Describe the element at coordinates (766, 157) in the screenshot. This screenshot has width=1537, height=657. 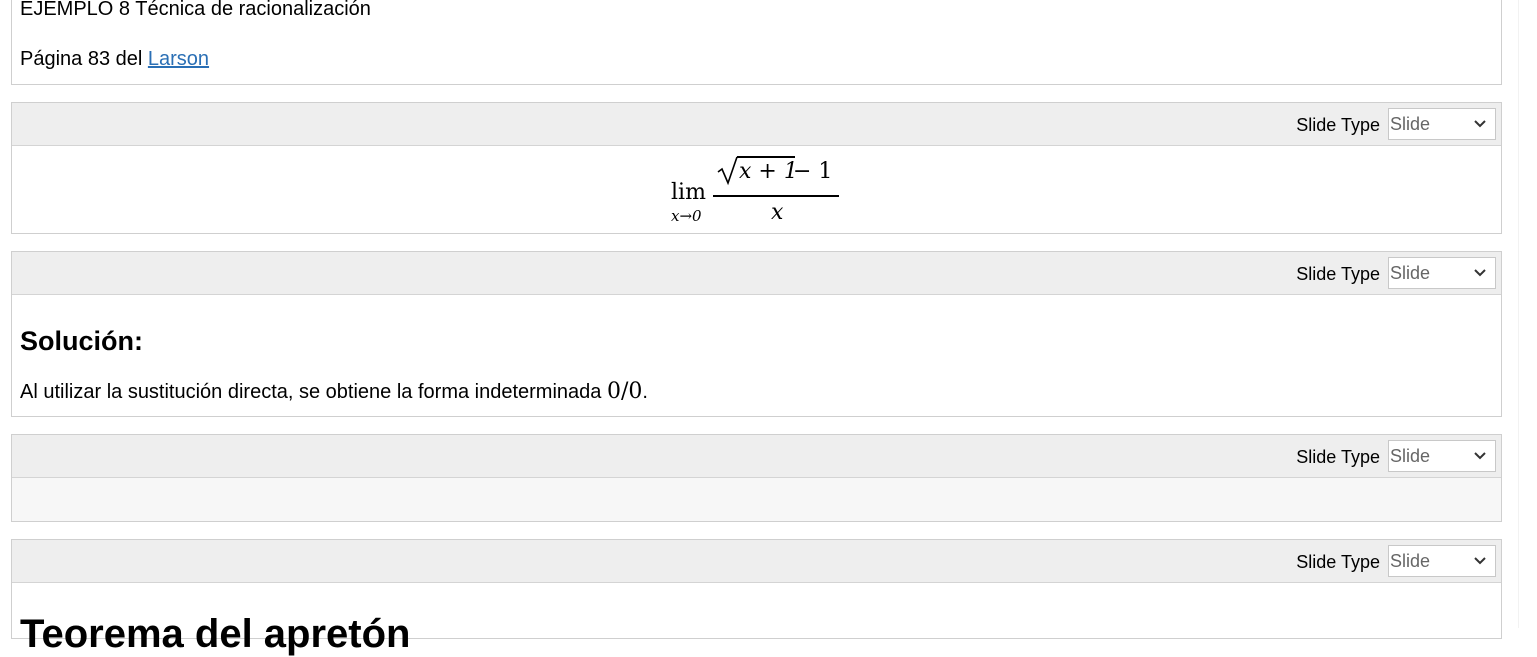
I see `radical-overline` at that location.